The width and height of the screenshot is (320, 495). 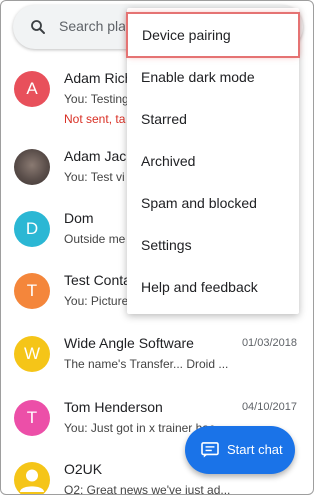 What do you see at coordinates (213, 245) in the screenshot?
I see `menu-item-settings: Settings` at bounding box center [213, 245].